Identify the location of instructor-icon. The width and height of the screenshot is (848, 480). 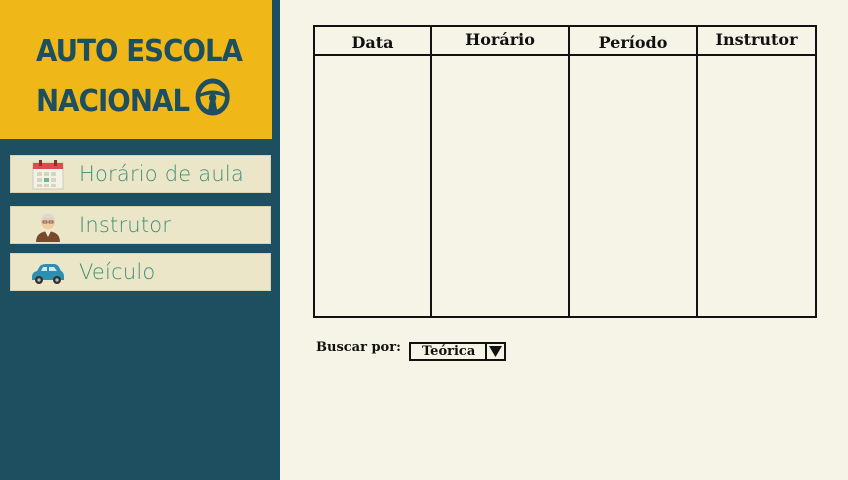
(48, 227).